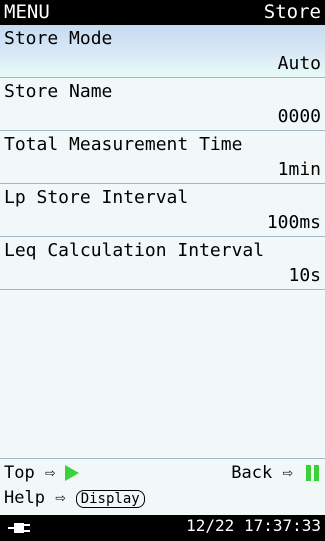  I want to click on datetime-readout: 12/22 17:37:33, so click(253, 525).